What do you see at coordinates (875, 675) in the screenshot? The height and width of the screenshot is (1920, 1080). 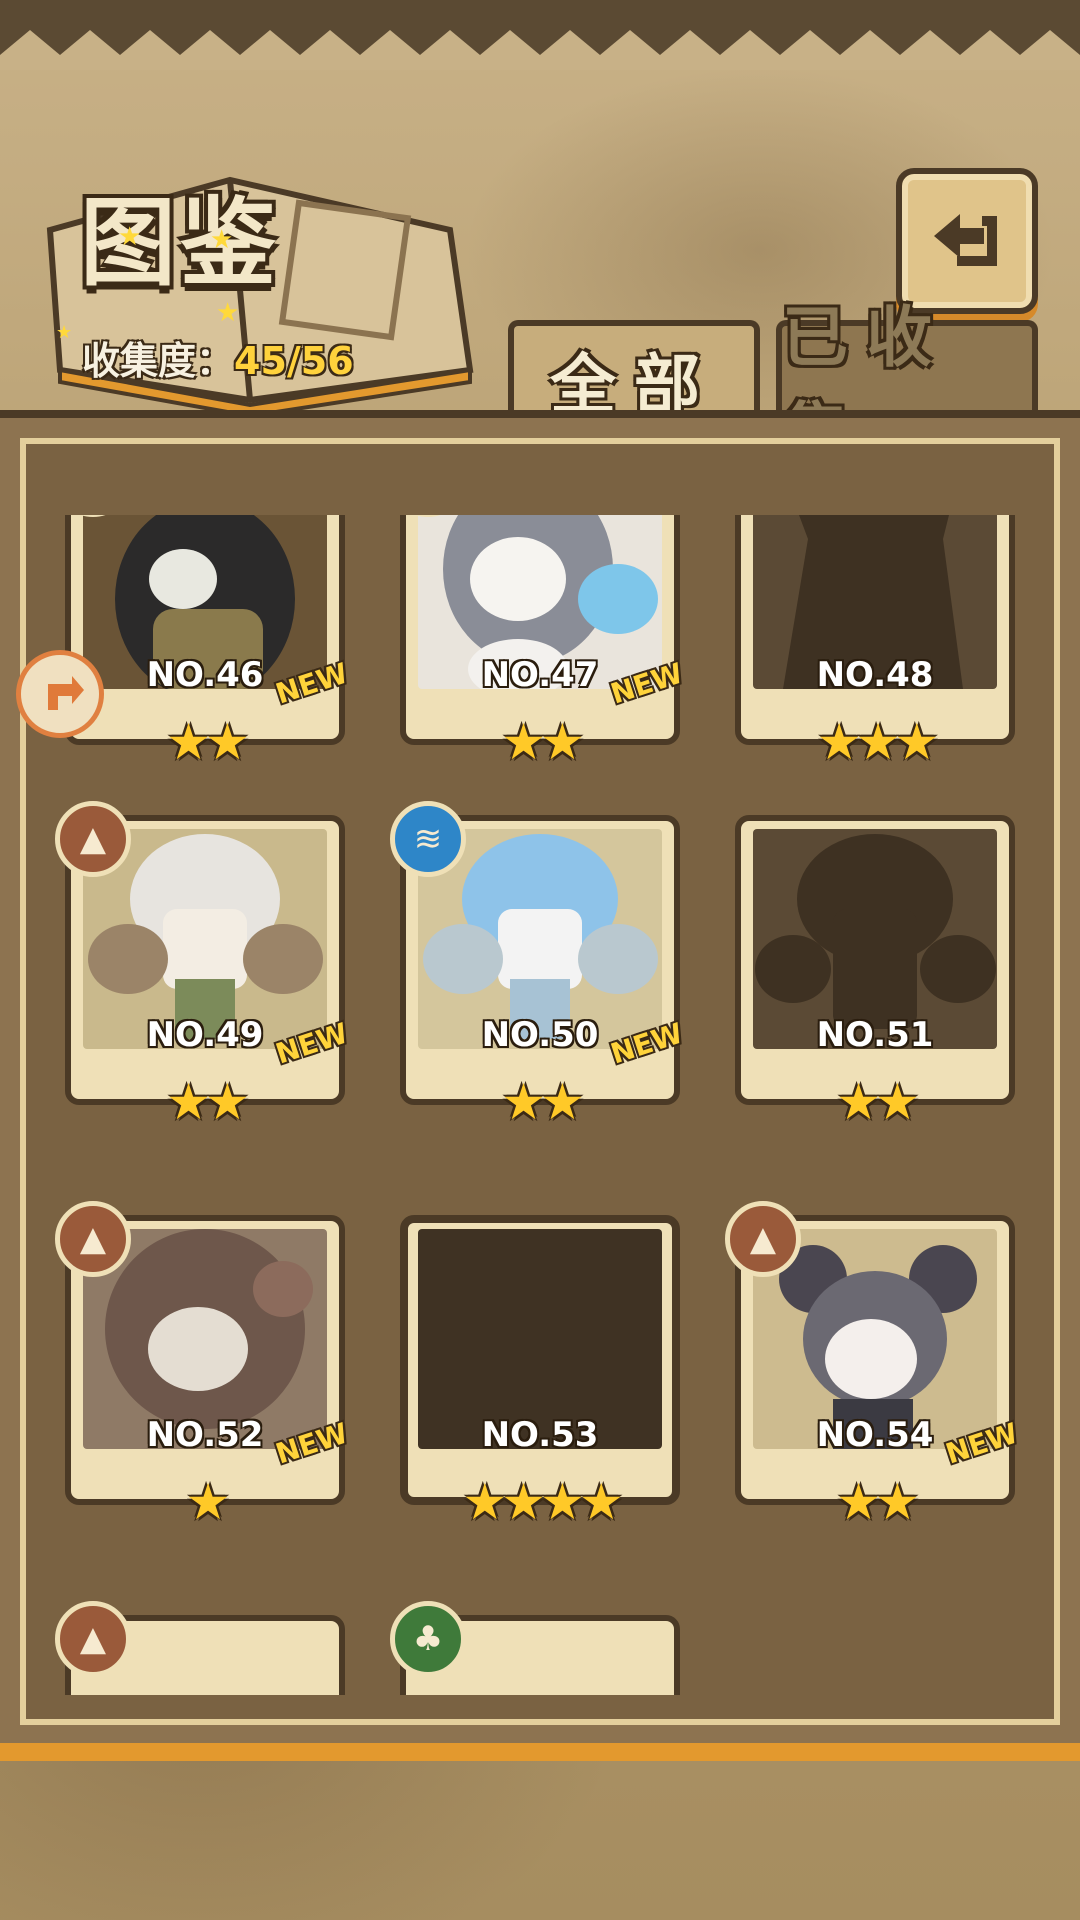 I see `card-number: NO.48` at bounding box center [875, 675].